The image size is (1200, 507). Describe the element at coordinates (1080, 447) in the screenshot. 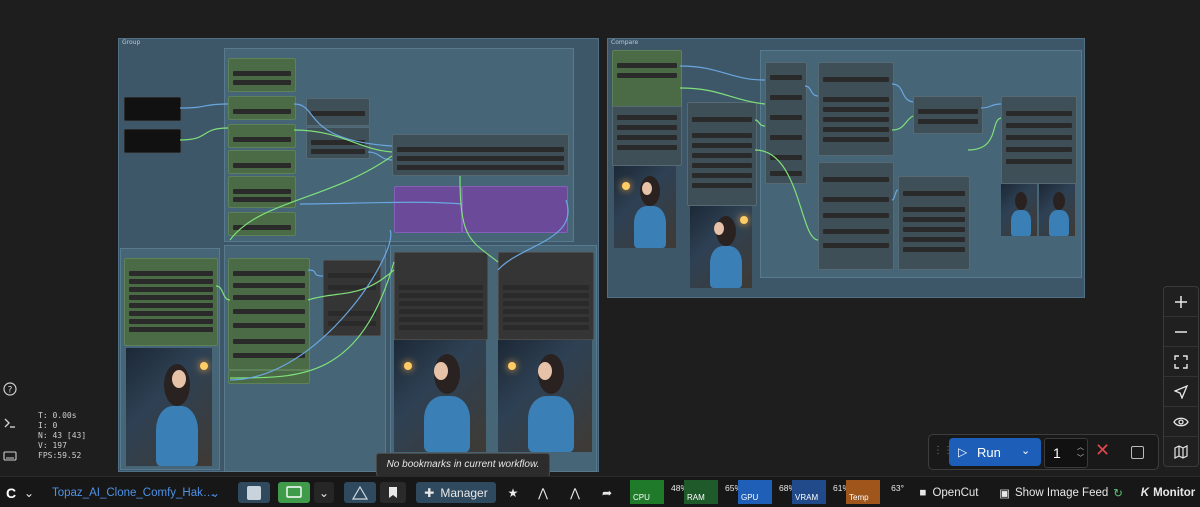

I see `chevron-up-icon: ︿` at that location.